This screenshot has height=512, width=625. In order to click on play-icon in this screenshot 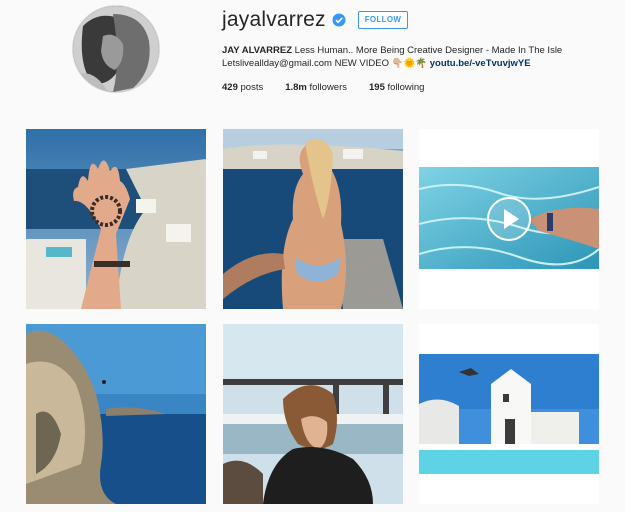, I will do `click(509, 219)`.